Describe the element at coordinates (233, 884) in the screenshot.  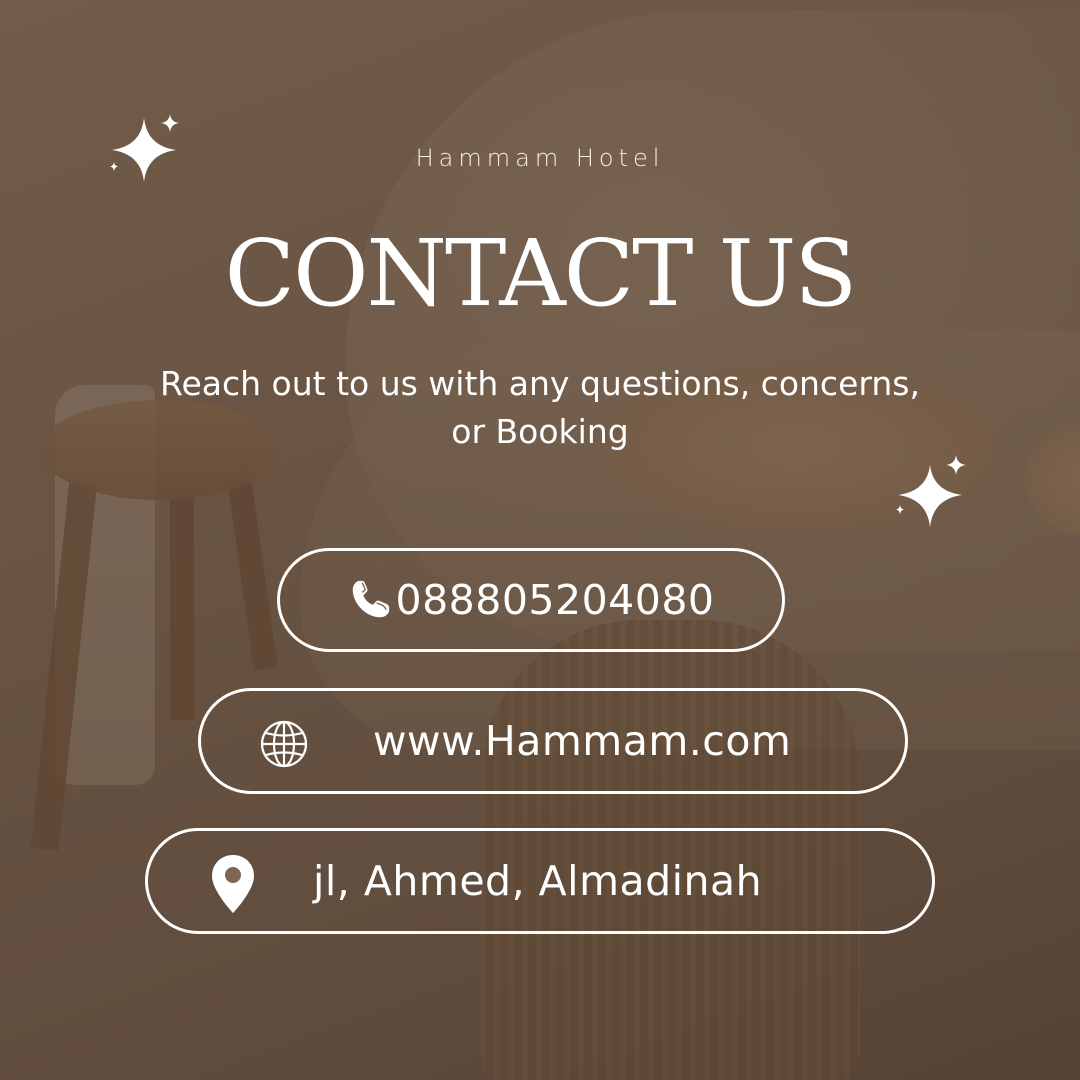
I see `location-pin-icon` at that location.